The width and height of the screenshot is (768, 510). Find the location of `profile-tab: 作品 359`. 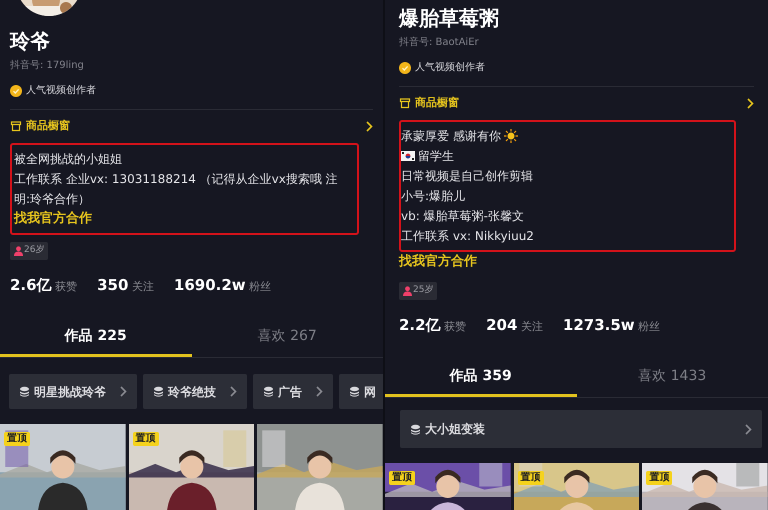

profile-tab: 作品 359 is located at coordinates (480, 381).